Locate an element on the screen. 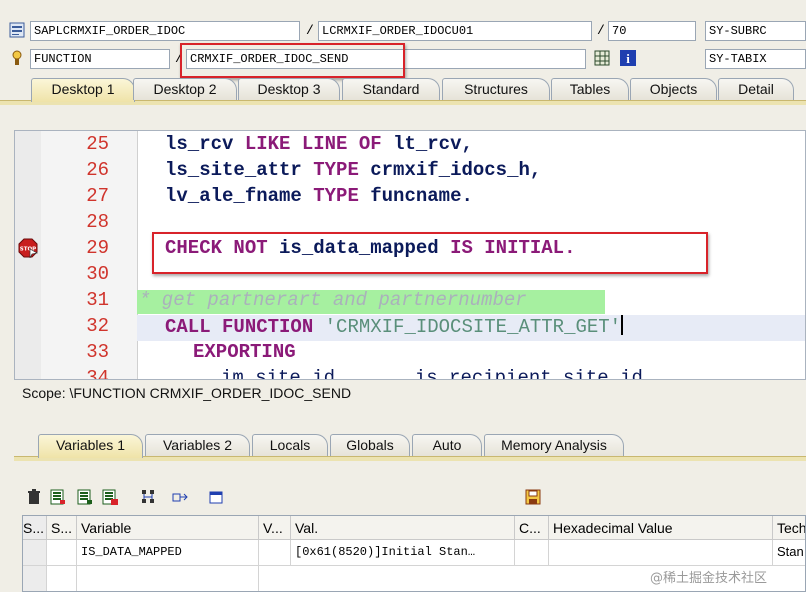 This screenshot has width=806, height=592. info-icon: i is located at coordinates (628, 58).